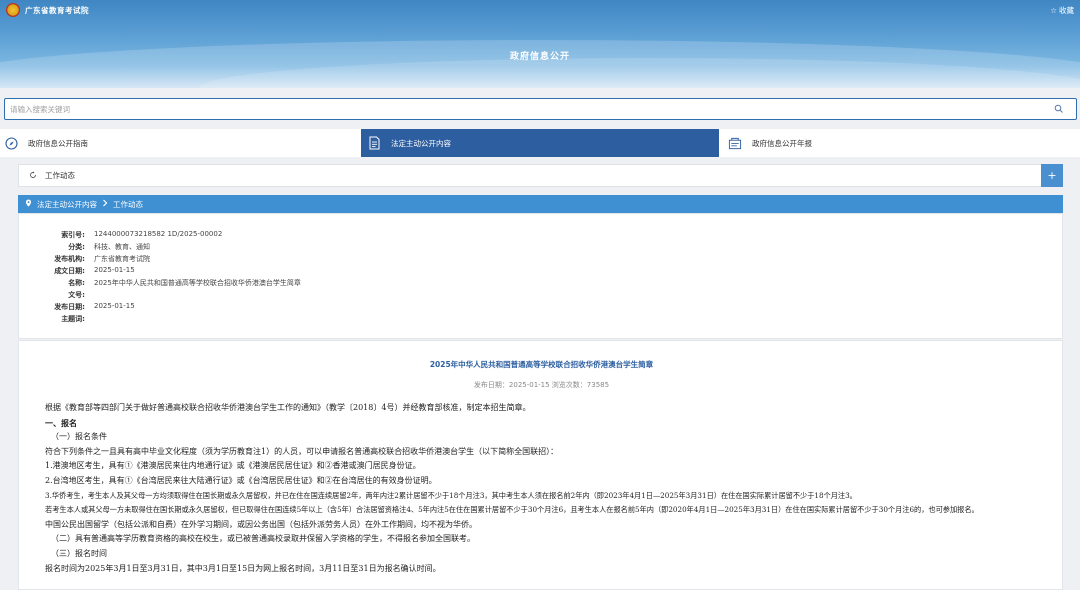  Describe the element at coordinates (79, 437) in the screenshot. I see `paragraph: （一）报名条件` at that location.